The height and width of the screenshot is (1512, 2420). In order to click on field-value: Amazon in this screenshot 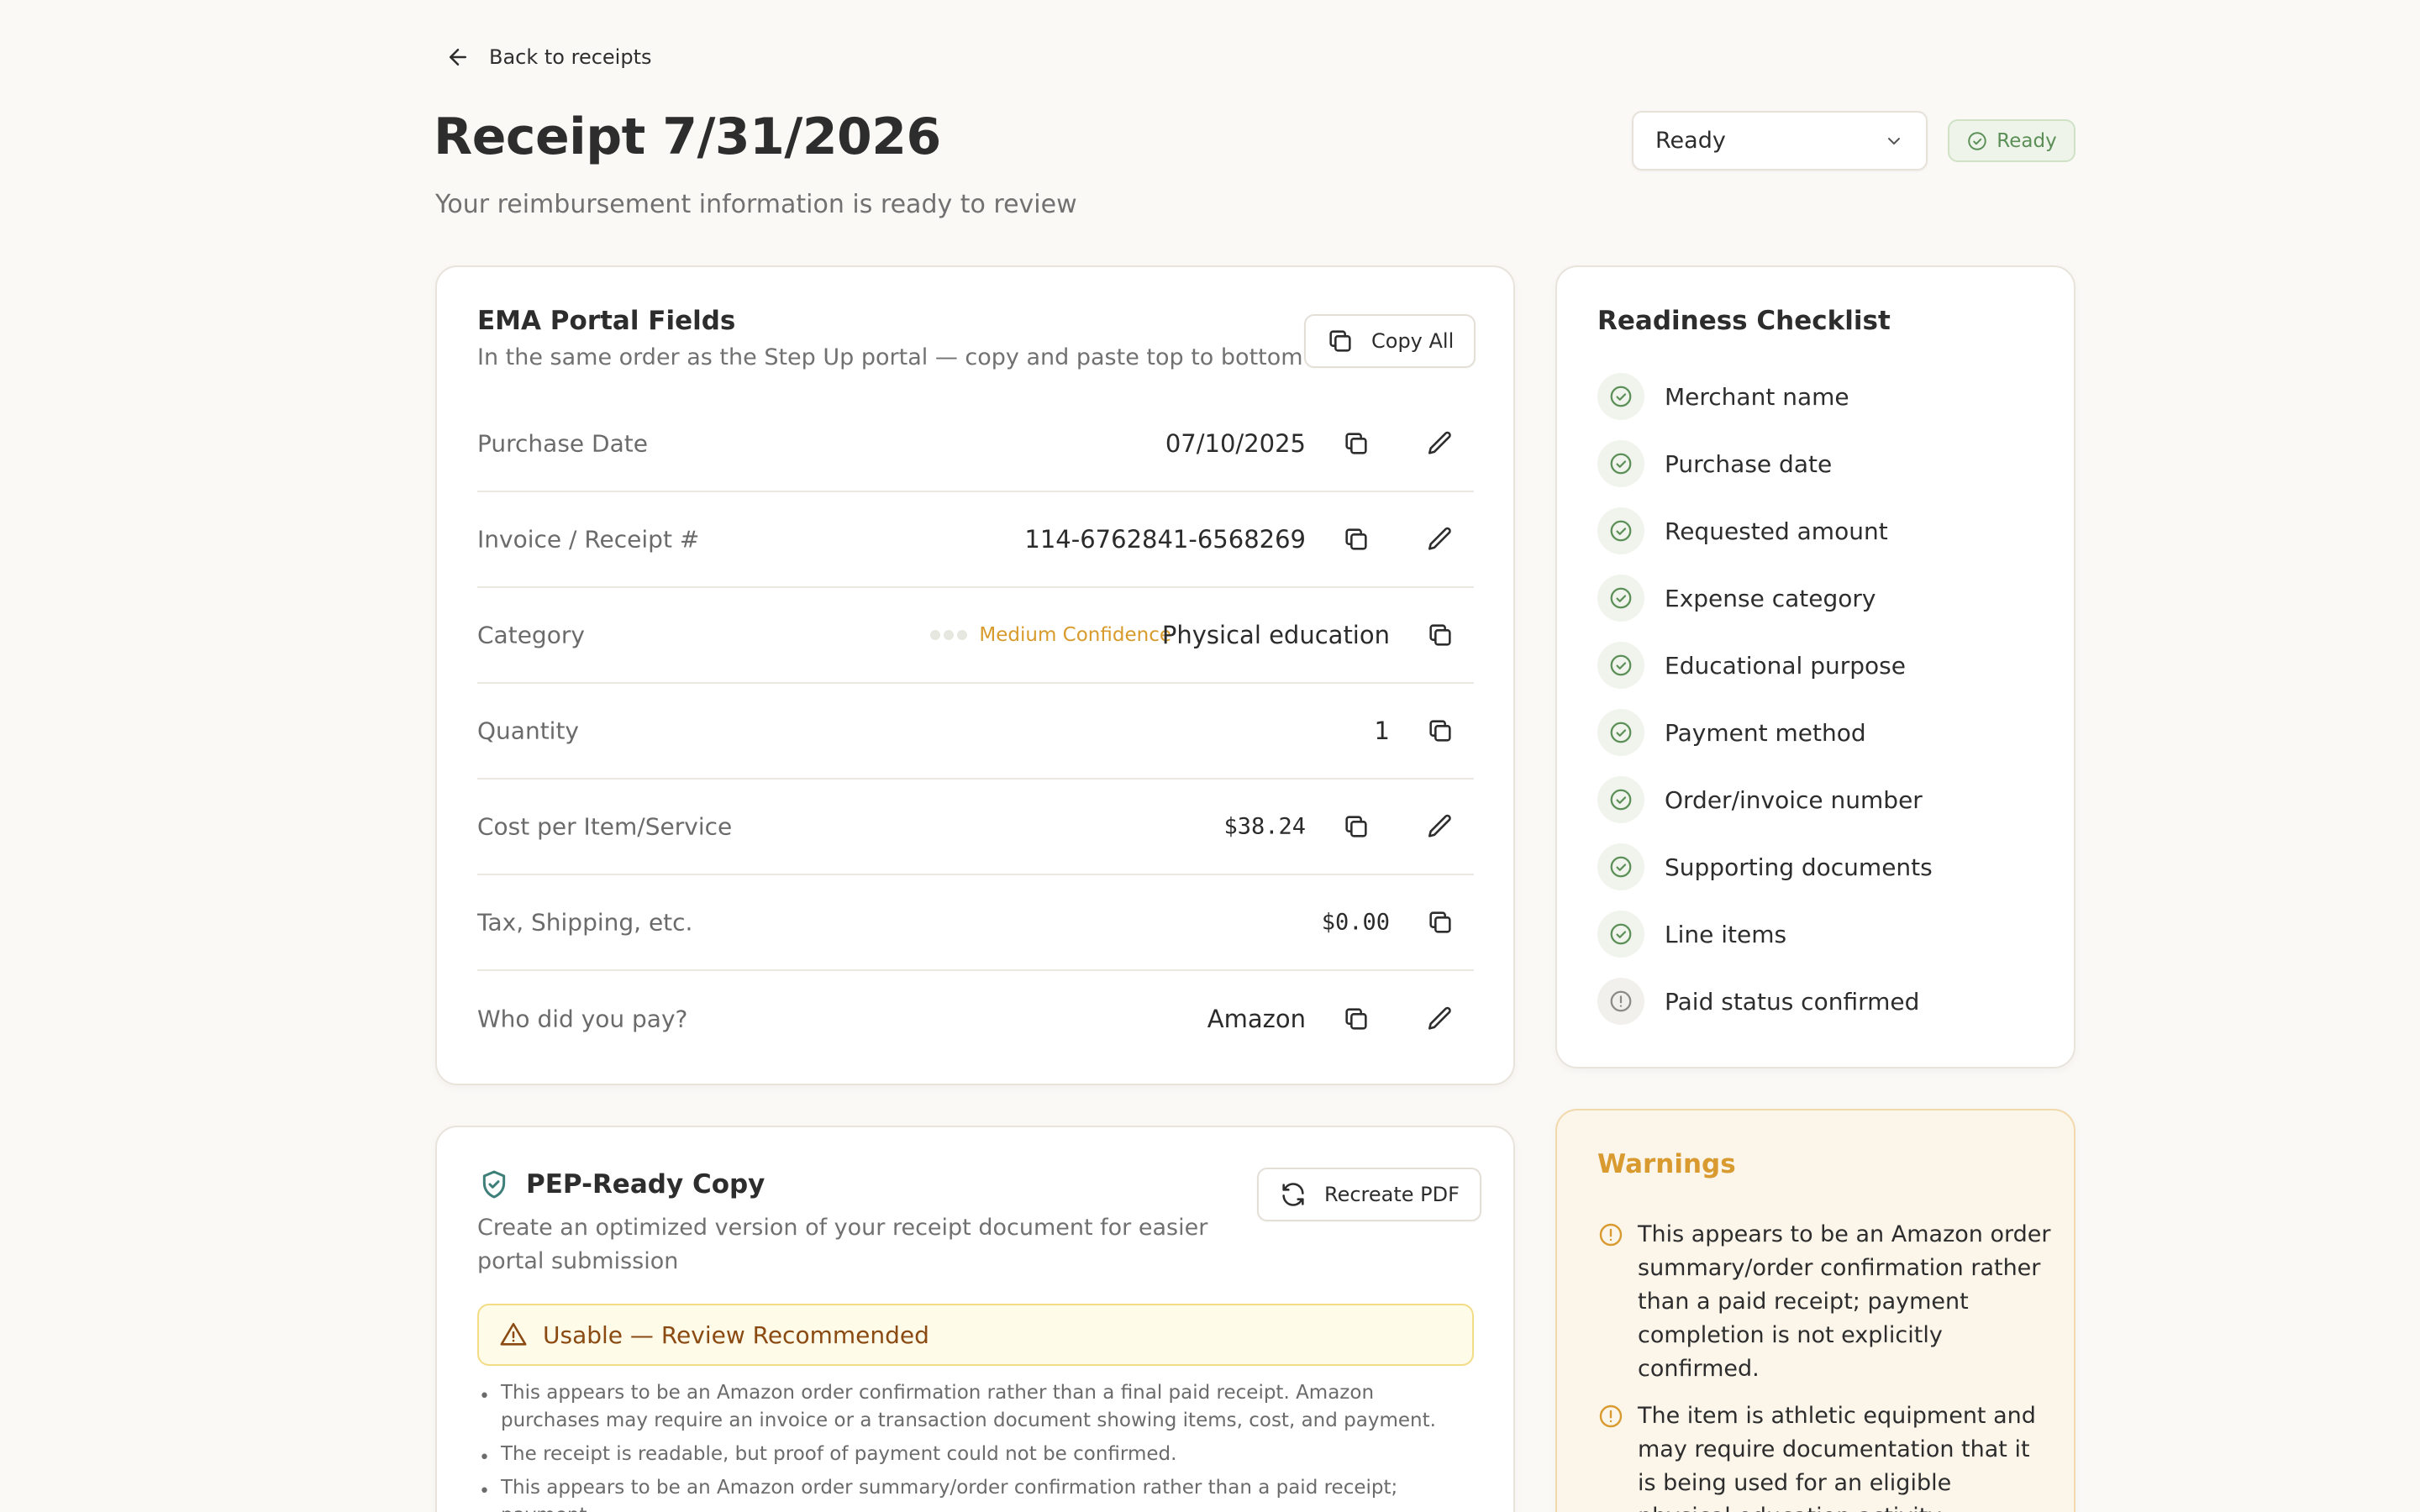, I will do `click(1256, 1019)`.